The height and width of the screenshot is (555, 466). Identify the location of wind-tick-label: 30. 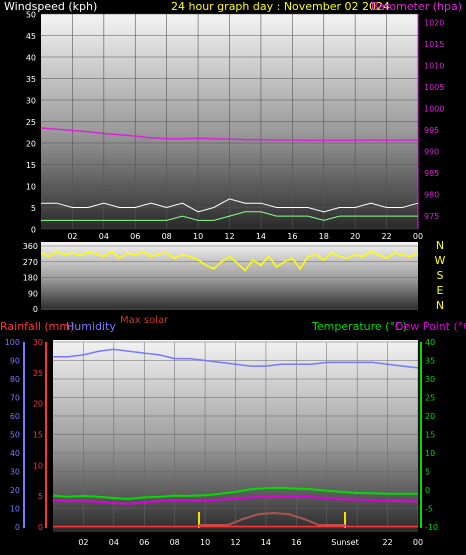
(31, 101).